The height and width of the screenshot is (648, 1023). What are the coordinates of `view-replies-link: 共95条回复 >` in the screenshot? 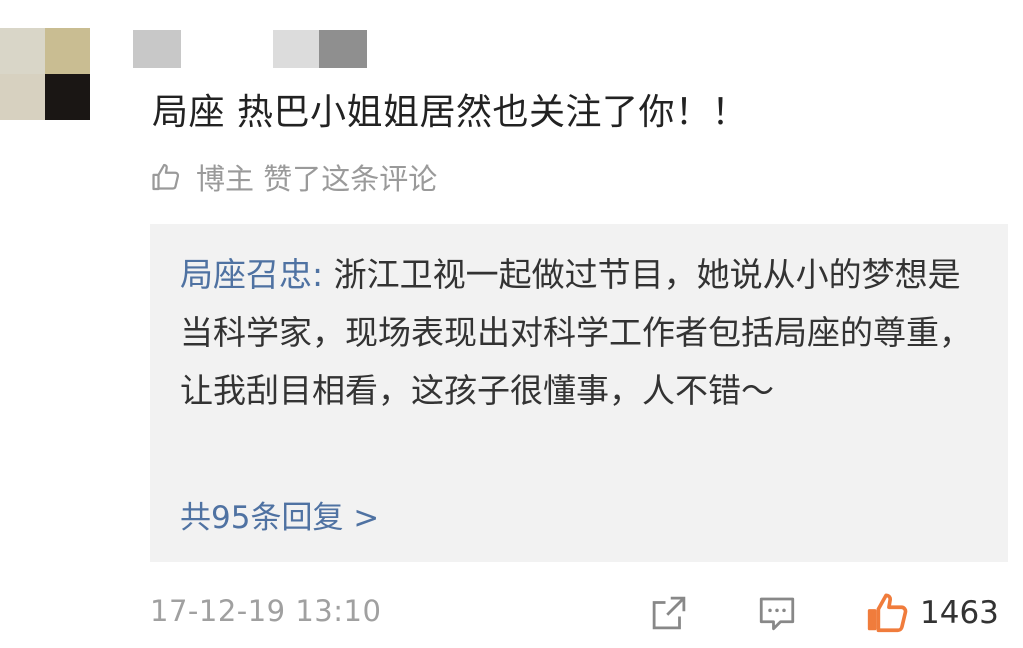 It's located at (279, 514).